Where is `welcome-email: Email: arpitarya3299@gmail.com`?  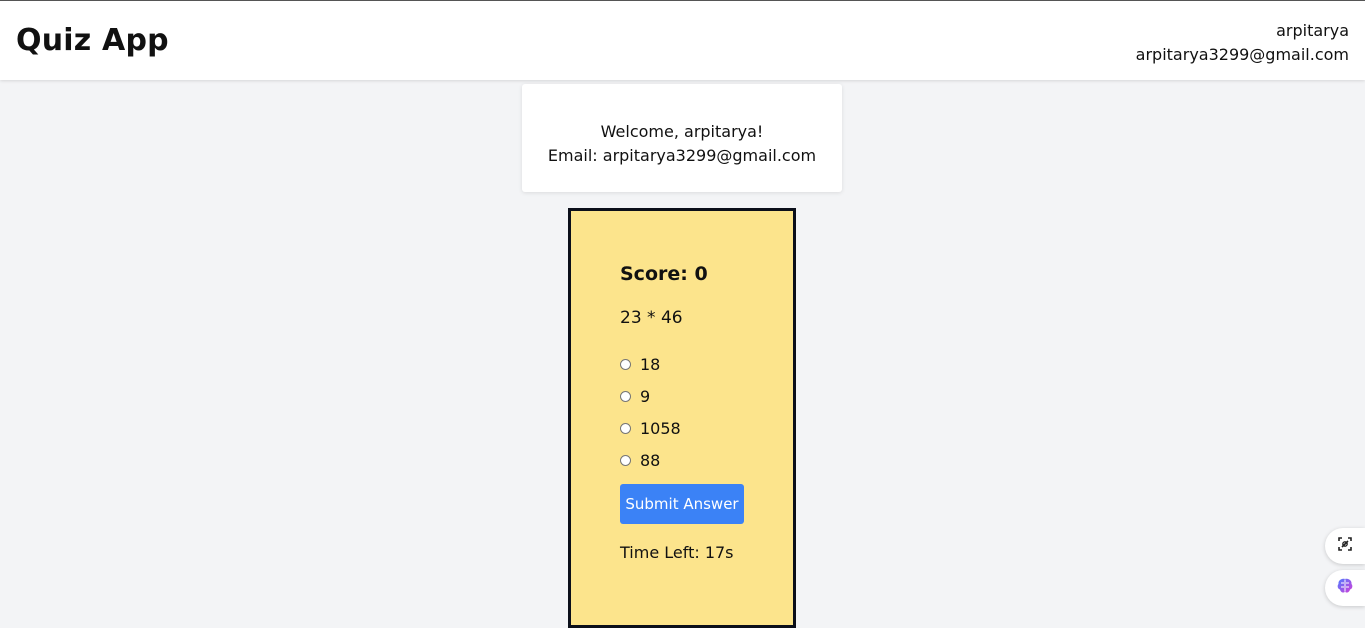
welcome-email: Email: arpitarya3299@gmail.com is located at coordinates (682, 155).